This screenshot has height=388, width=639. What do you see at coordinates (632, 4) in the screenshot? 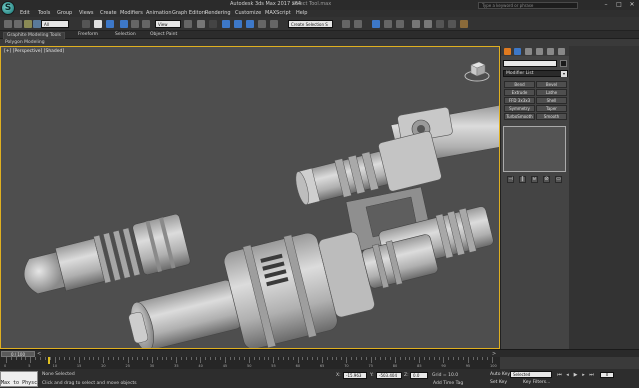
I see `close-button: ✕` at bounding box center [632, 4].